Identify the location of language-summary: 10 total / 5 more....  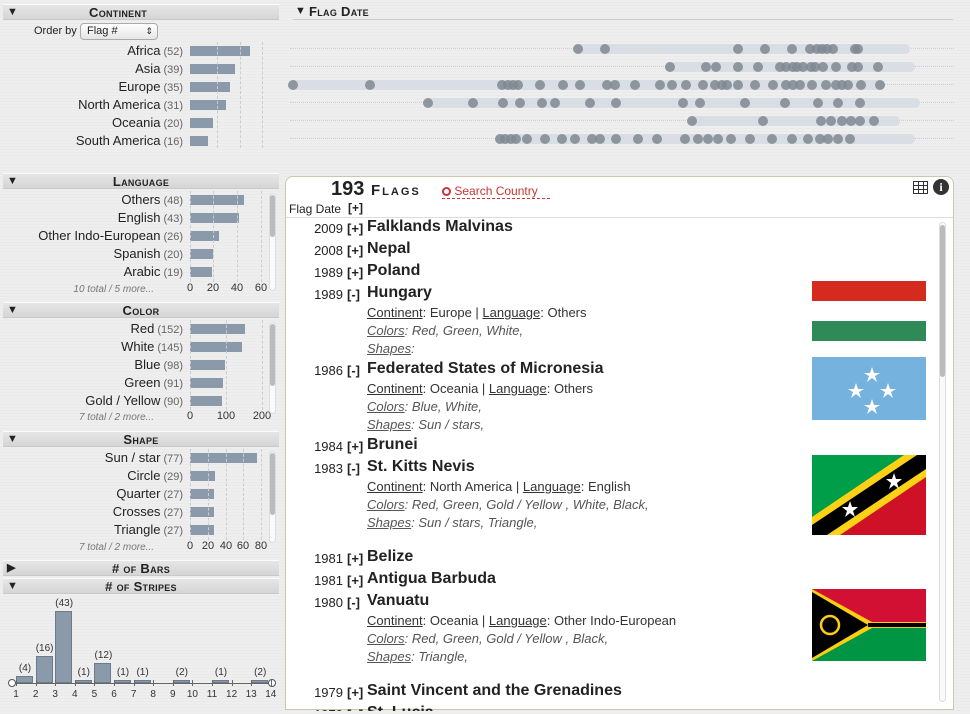
(87, 289).